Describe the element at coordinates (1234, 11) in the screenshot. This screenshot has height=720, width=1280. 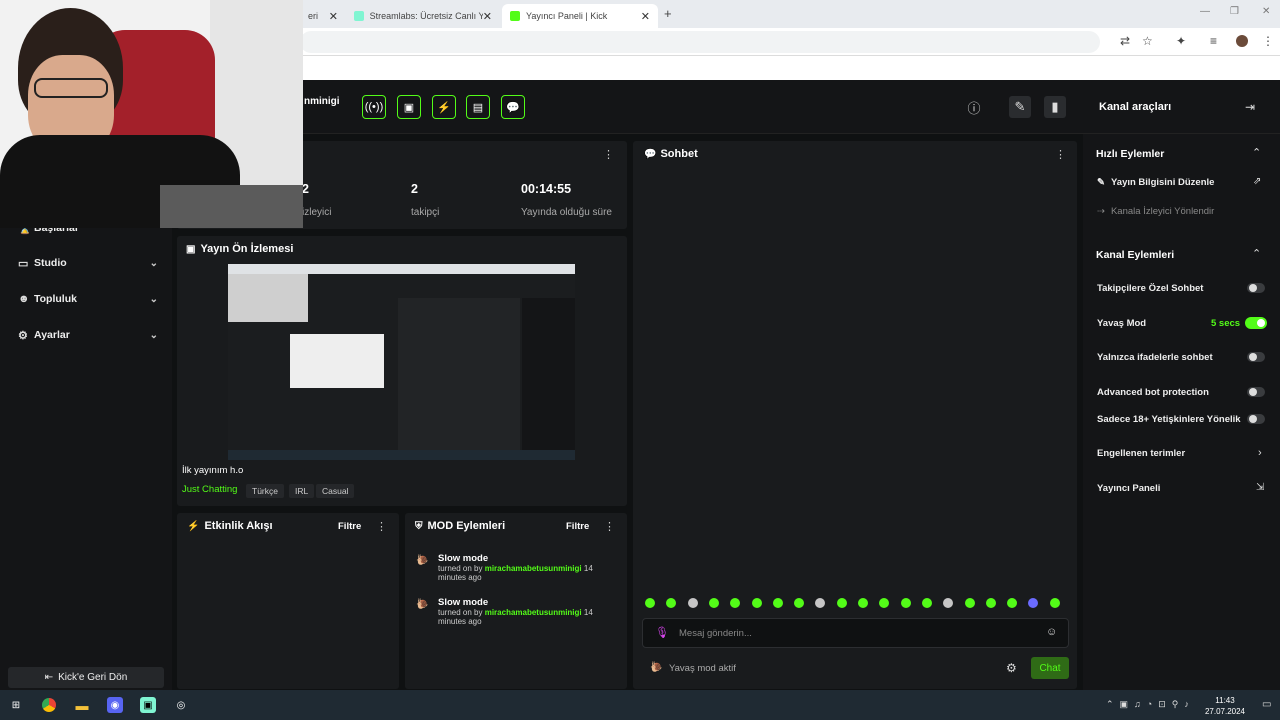
I see `maximize-icon: ❐` at that location.